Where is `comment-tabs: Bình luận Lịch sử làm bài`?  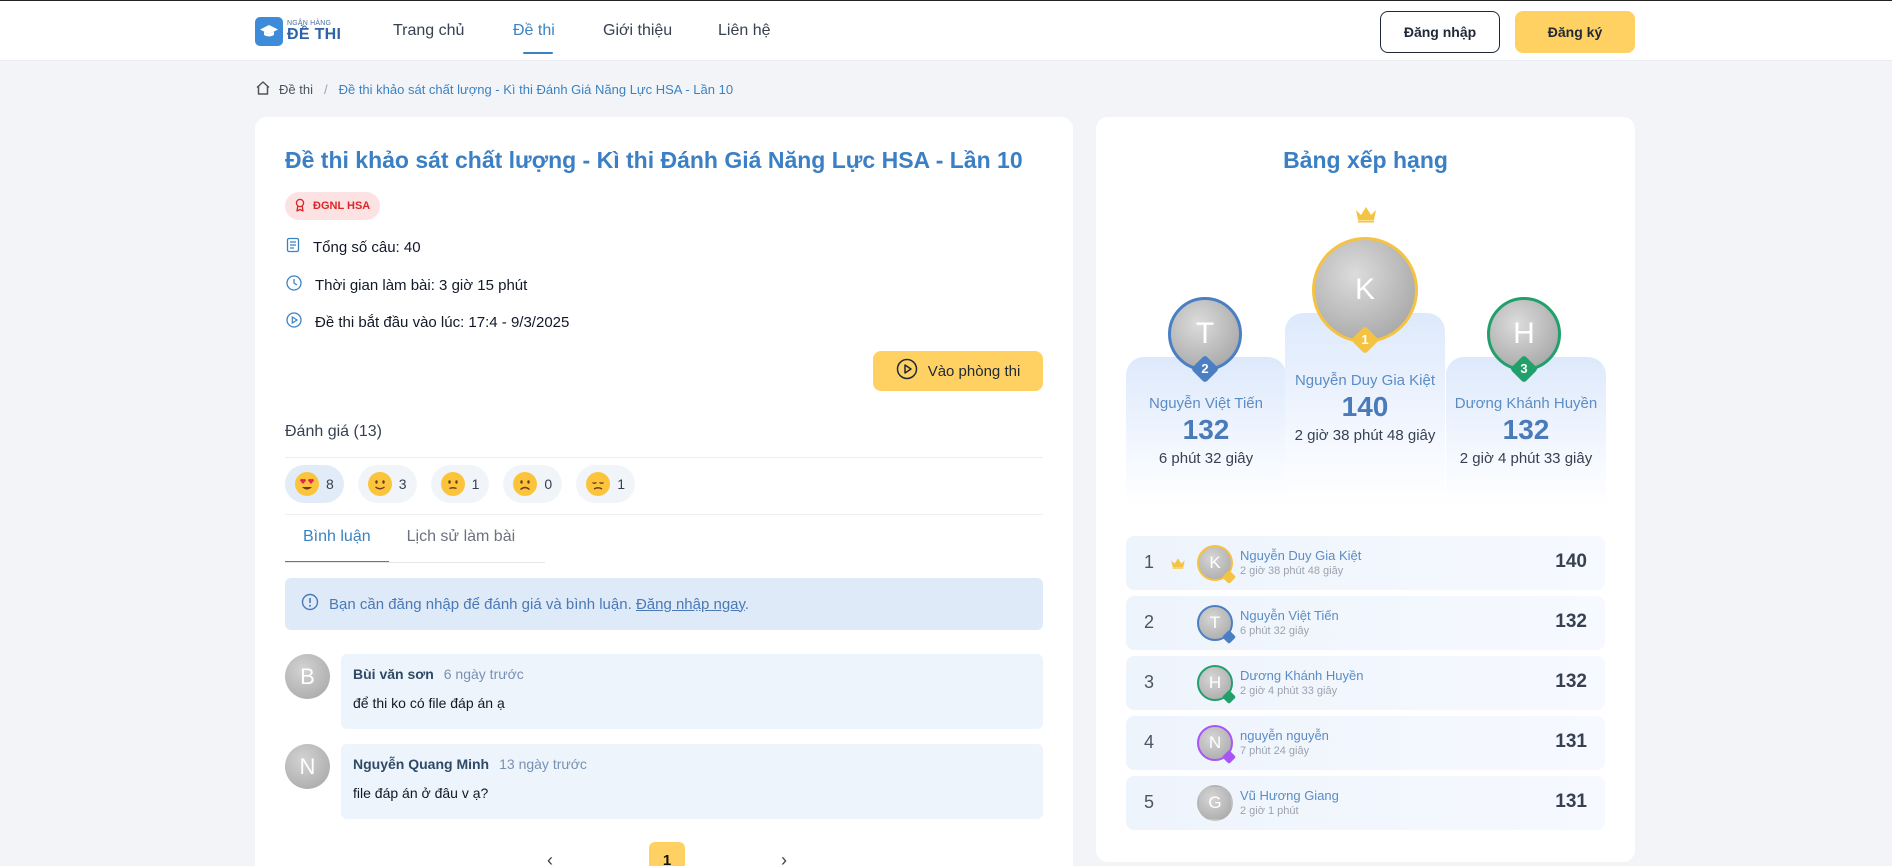
comment-tabs: Bình luận Lịch sử làm bài is located at coordinates (409, 540).